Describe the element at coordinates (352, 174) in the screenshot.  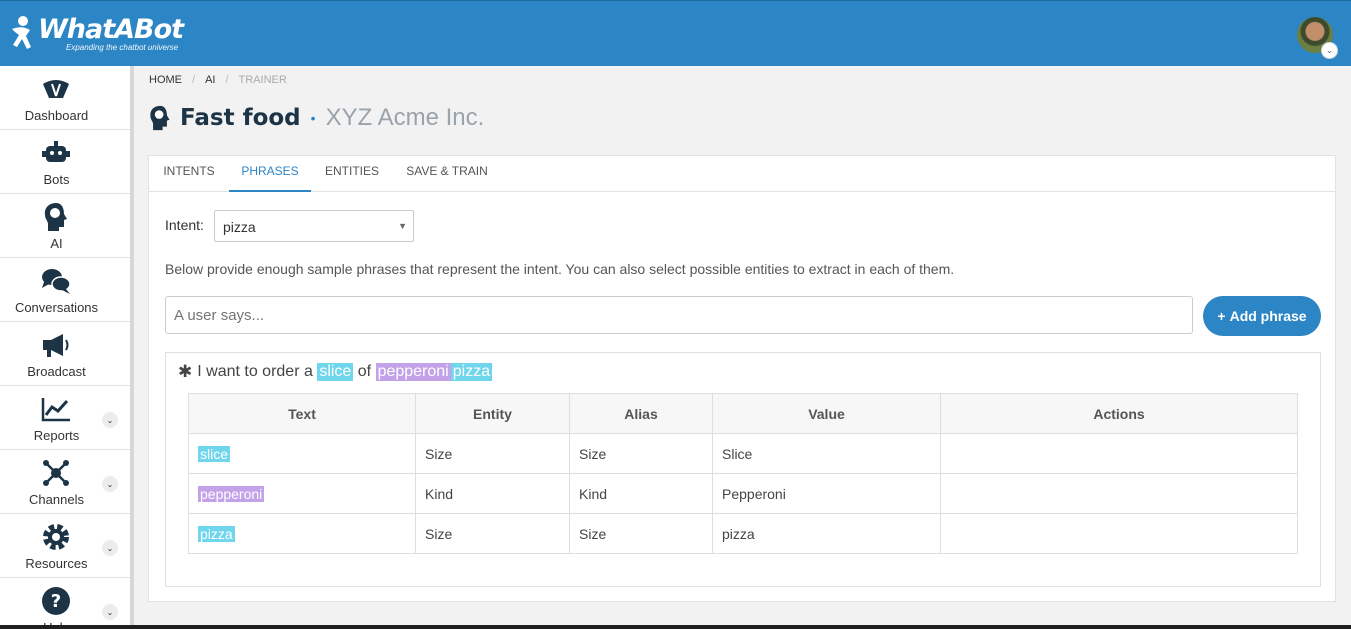
I see `tab-entities: ENTITIES` at that location.